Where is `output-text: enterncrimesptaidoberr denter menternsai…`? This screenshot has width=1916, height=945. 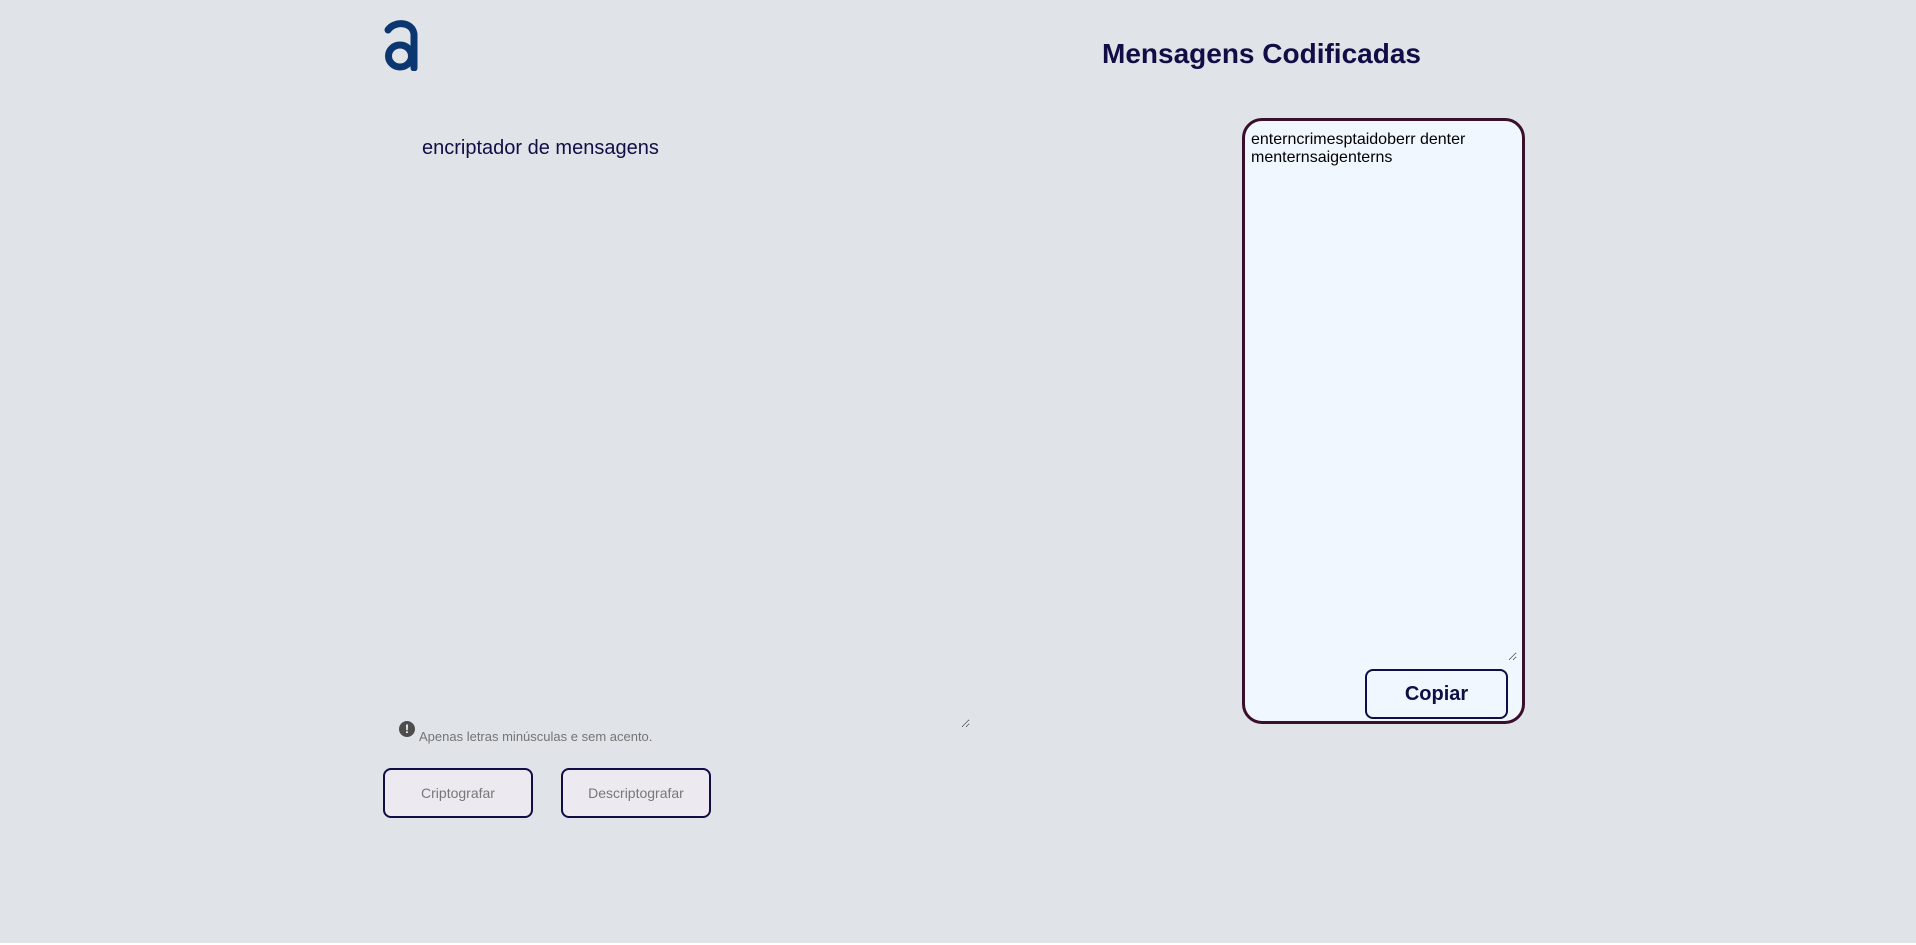 output-text: enterncrimesptaidoberr denter menternsai… is located at coordinates (1383, 396).